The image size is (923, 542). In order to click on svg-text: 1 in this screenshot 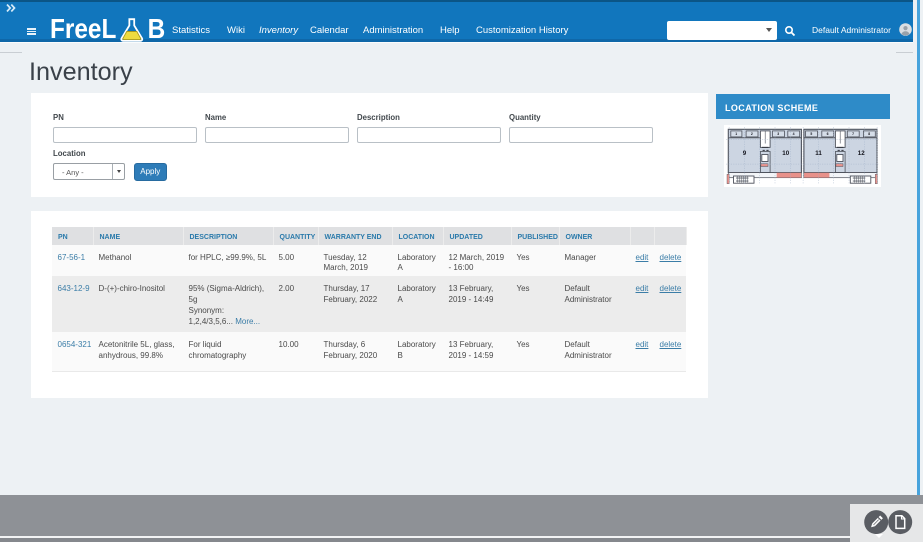, I will do `click(736, 134)`.